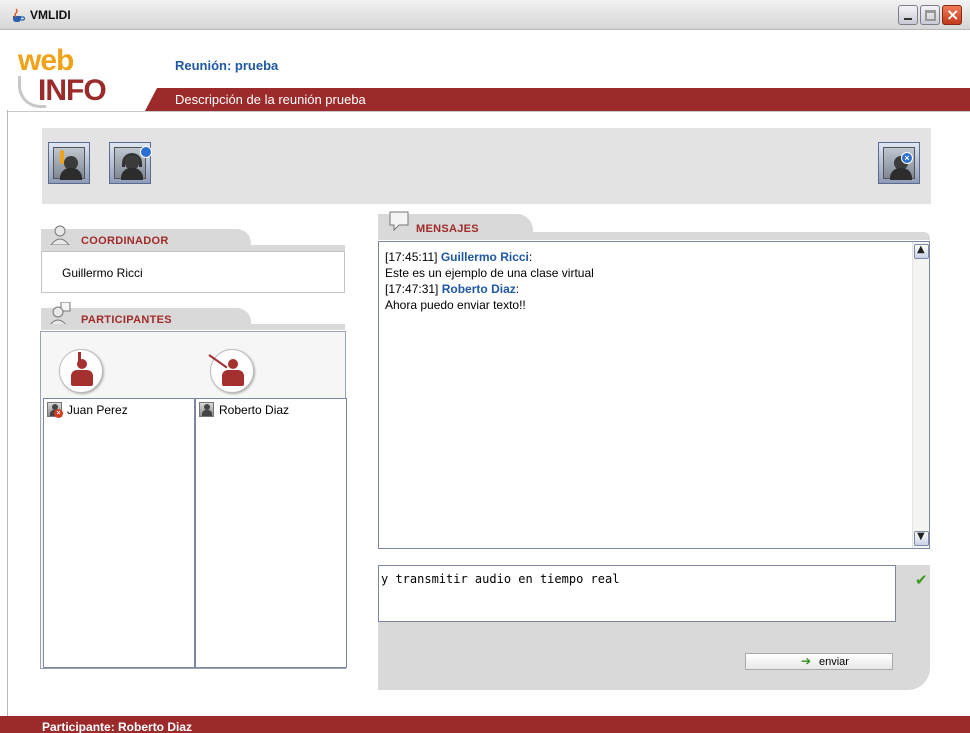 The image size is (970, 733). What do you see at coordinates (412, 289) in the screenshot?
I see `message-time: [17:47:31]` at bounding box center [412, 289].